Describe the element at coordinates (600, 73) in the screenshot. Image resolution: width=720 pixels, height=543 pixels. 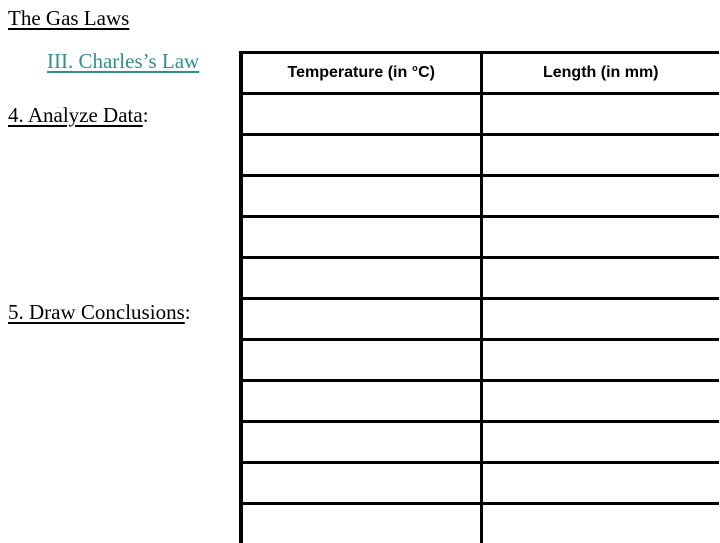
I see `header-length: Length (in mm)` at that location.